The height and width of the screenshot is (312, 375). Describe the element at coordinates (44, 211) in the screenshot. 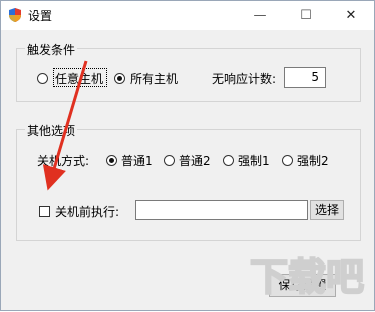

I see `pre-shutdown-checkbox` at that location.